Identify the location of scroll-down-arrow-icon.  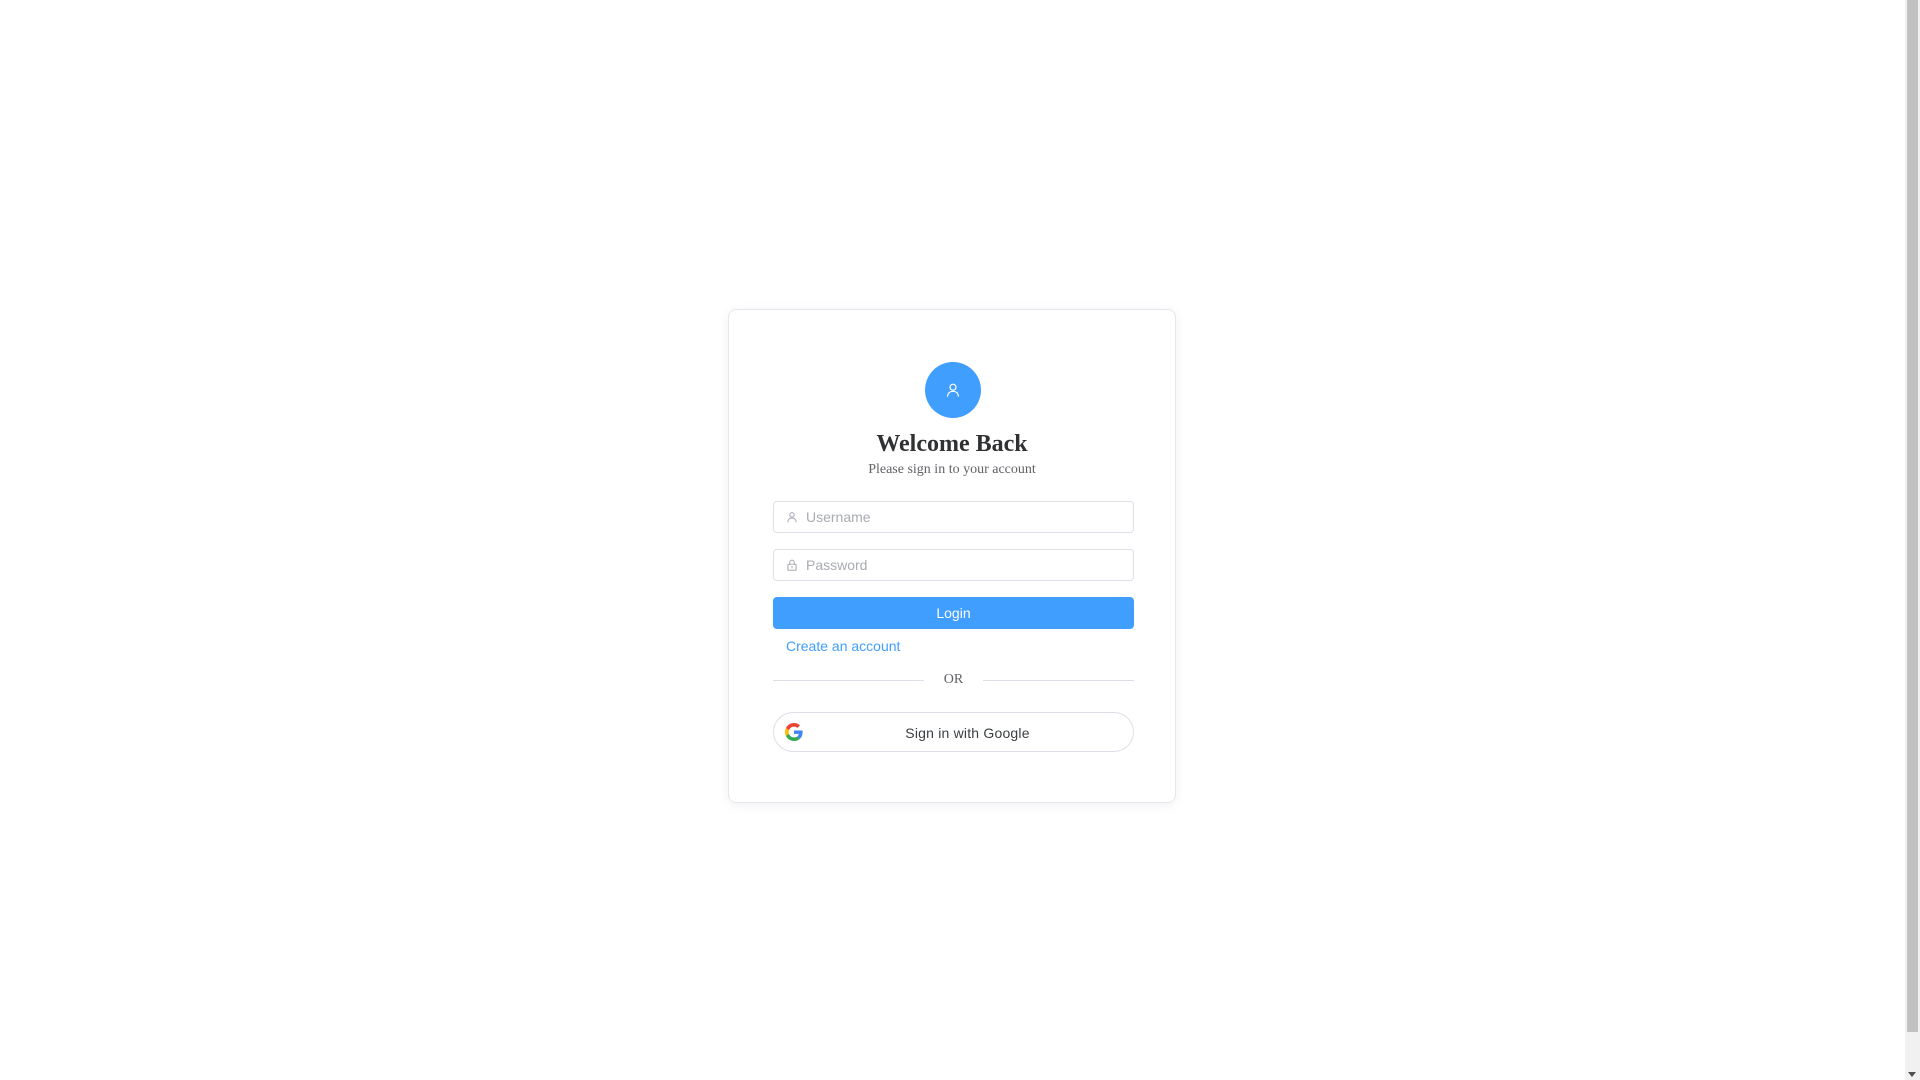
(1912, 1074).